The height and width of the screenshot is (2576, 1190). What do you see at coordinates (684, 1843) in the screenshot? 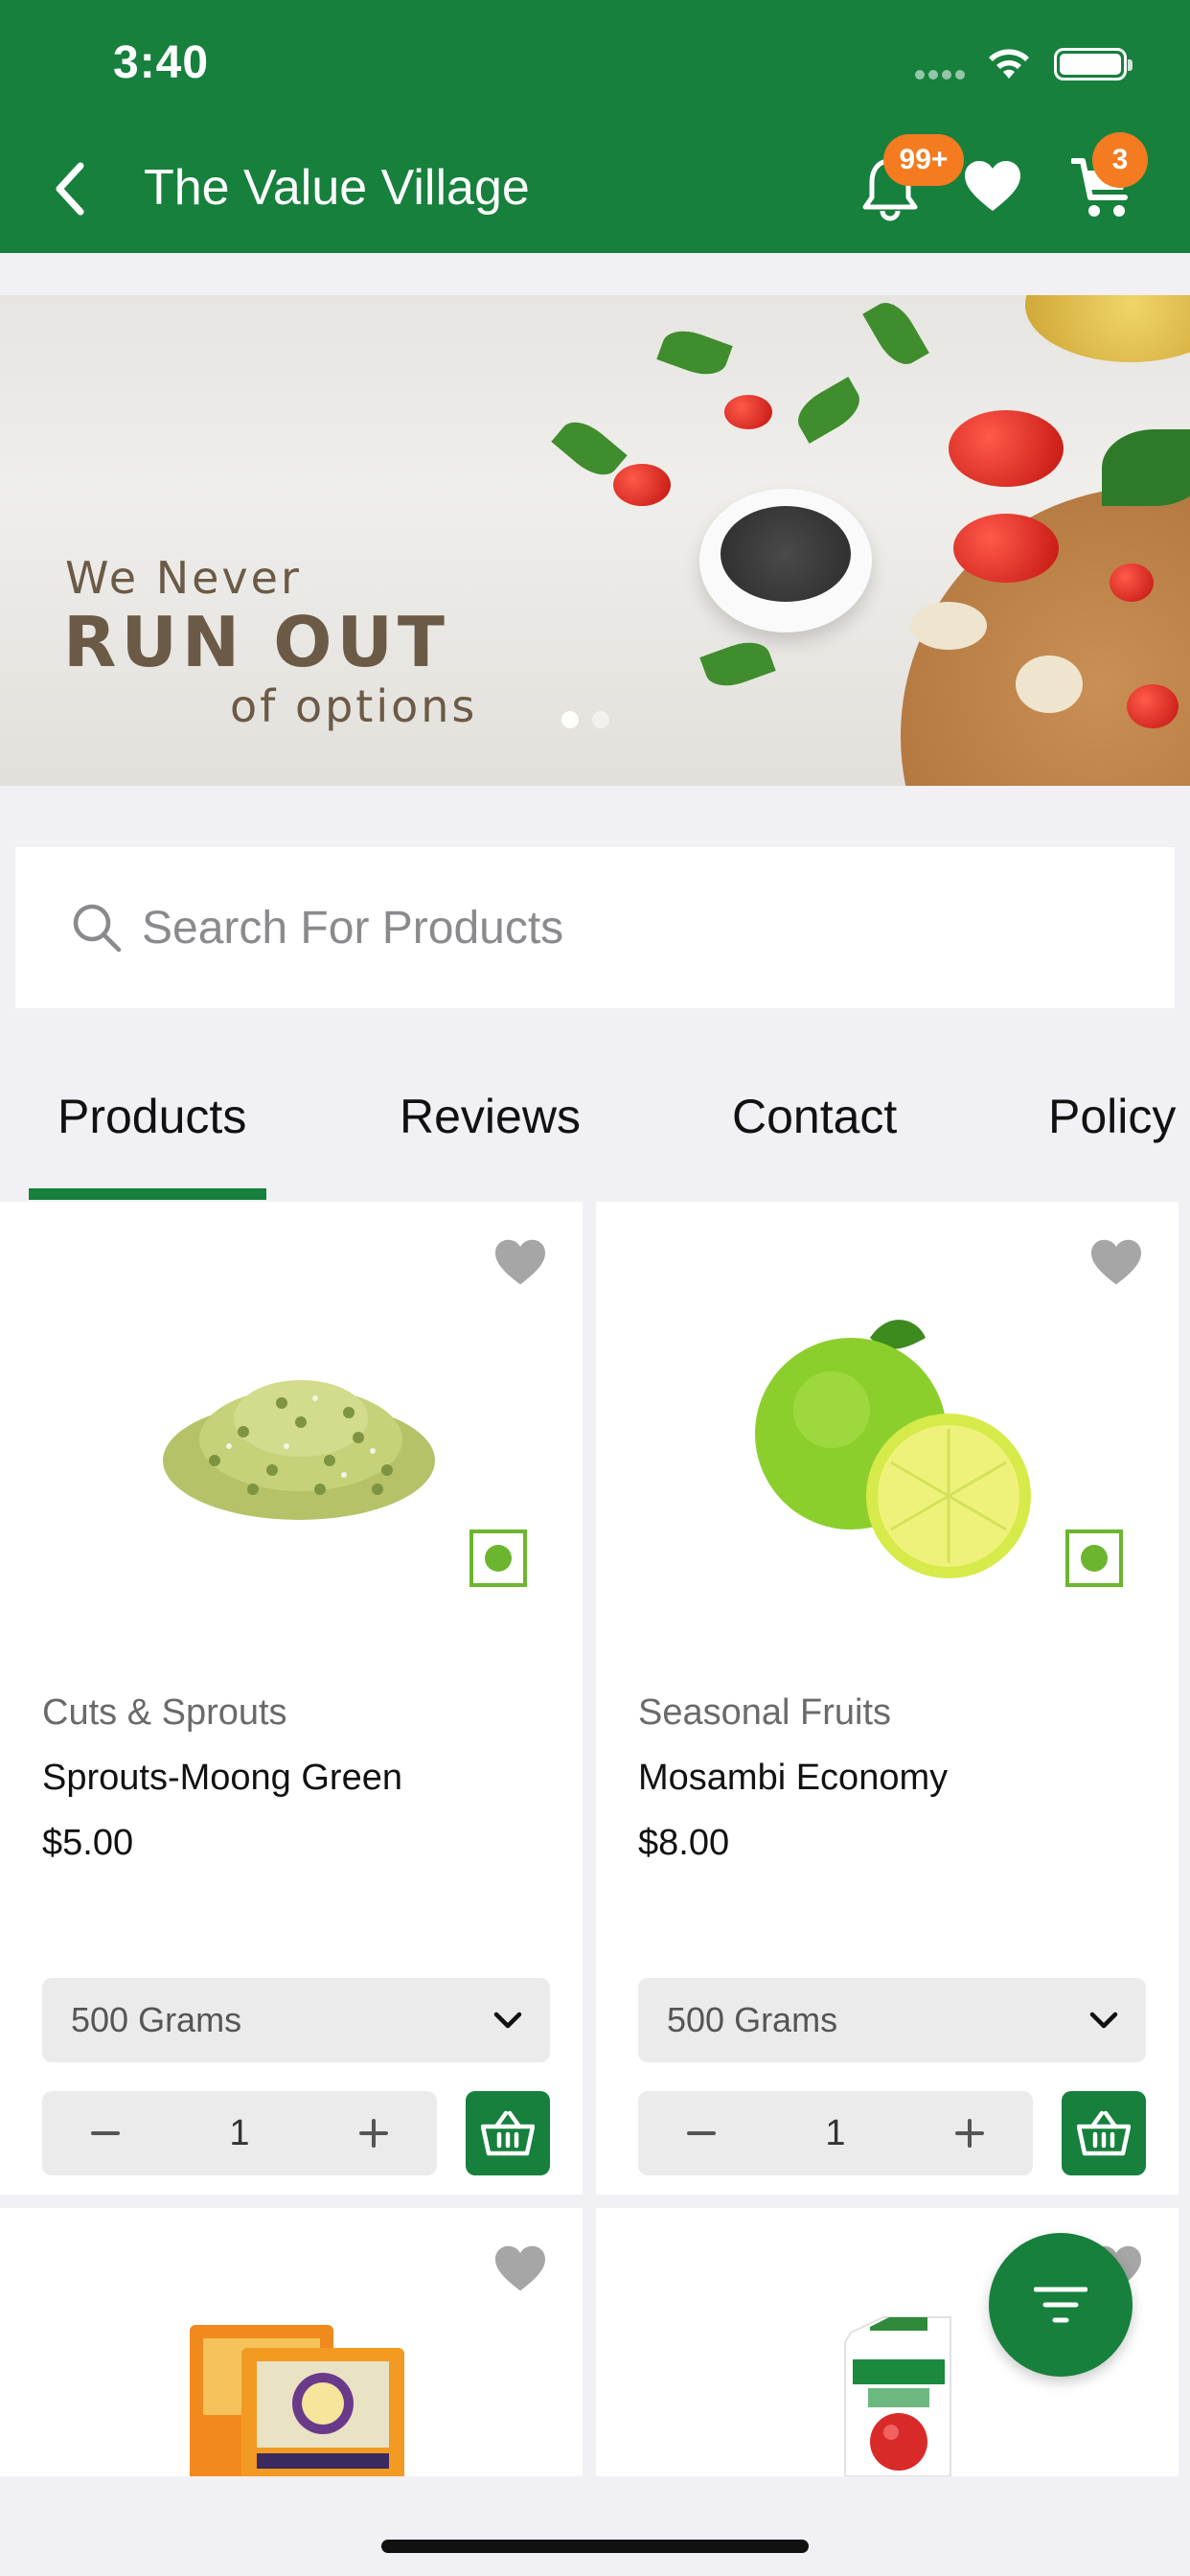
I see `product-price: $8.00` at bounding box center [684, 1843].